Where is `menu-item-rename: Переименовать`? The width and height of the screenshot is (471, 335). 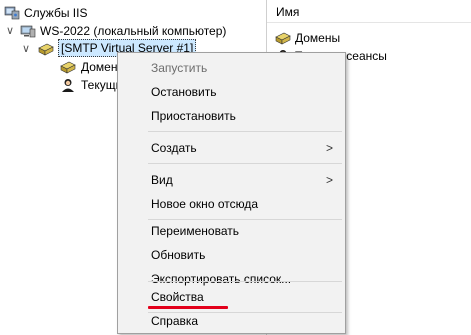 menu-item-rename: Переименовать is located at coordinates (231, 231).